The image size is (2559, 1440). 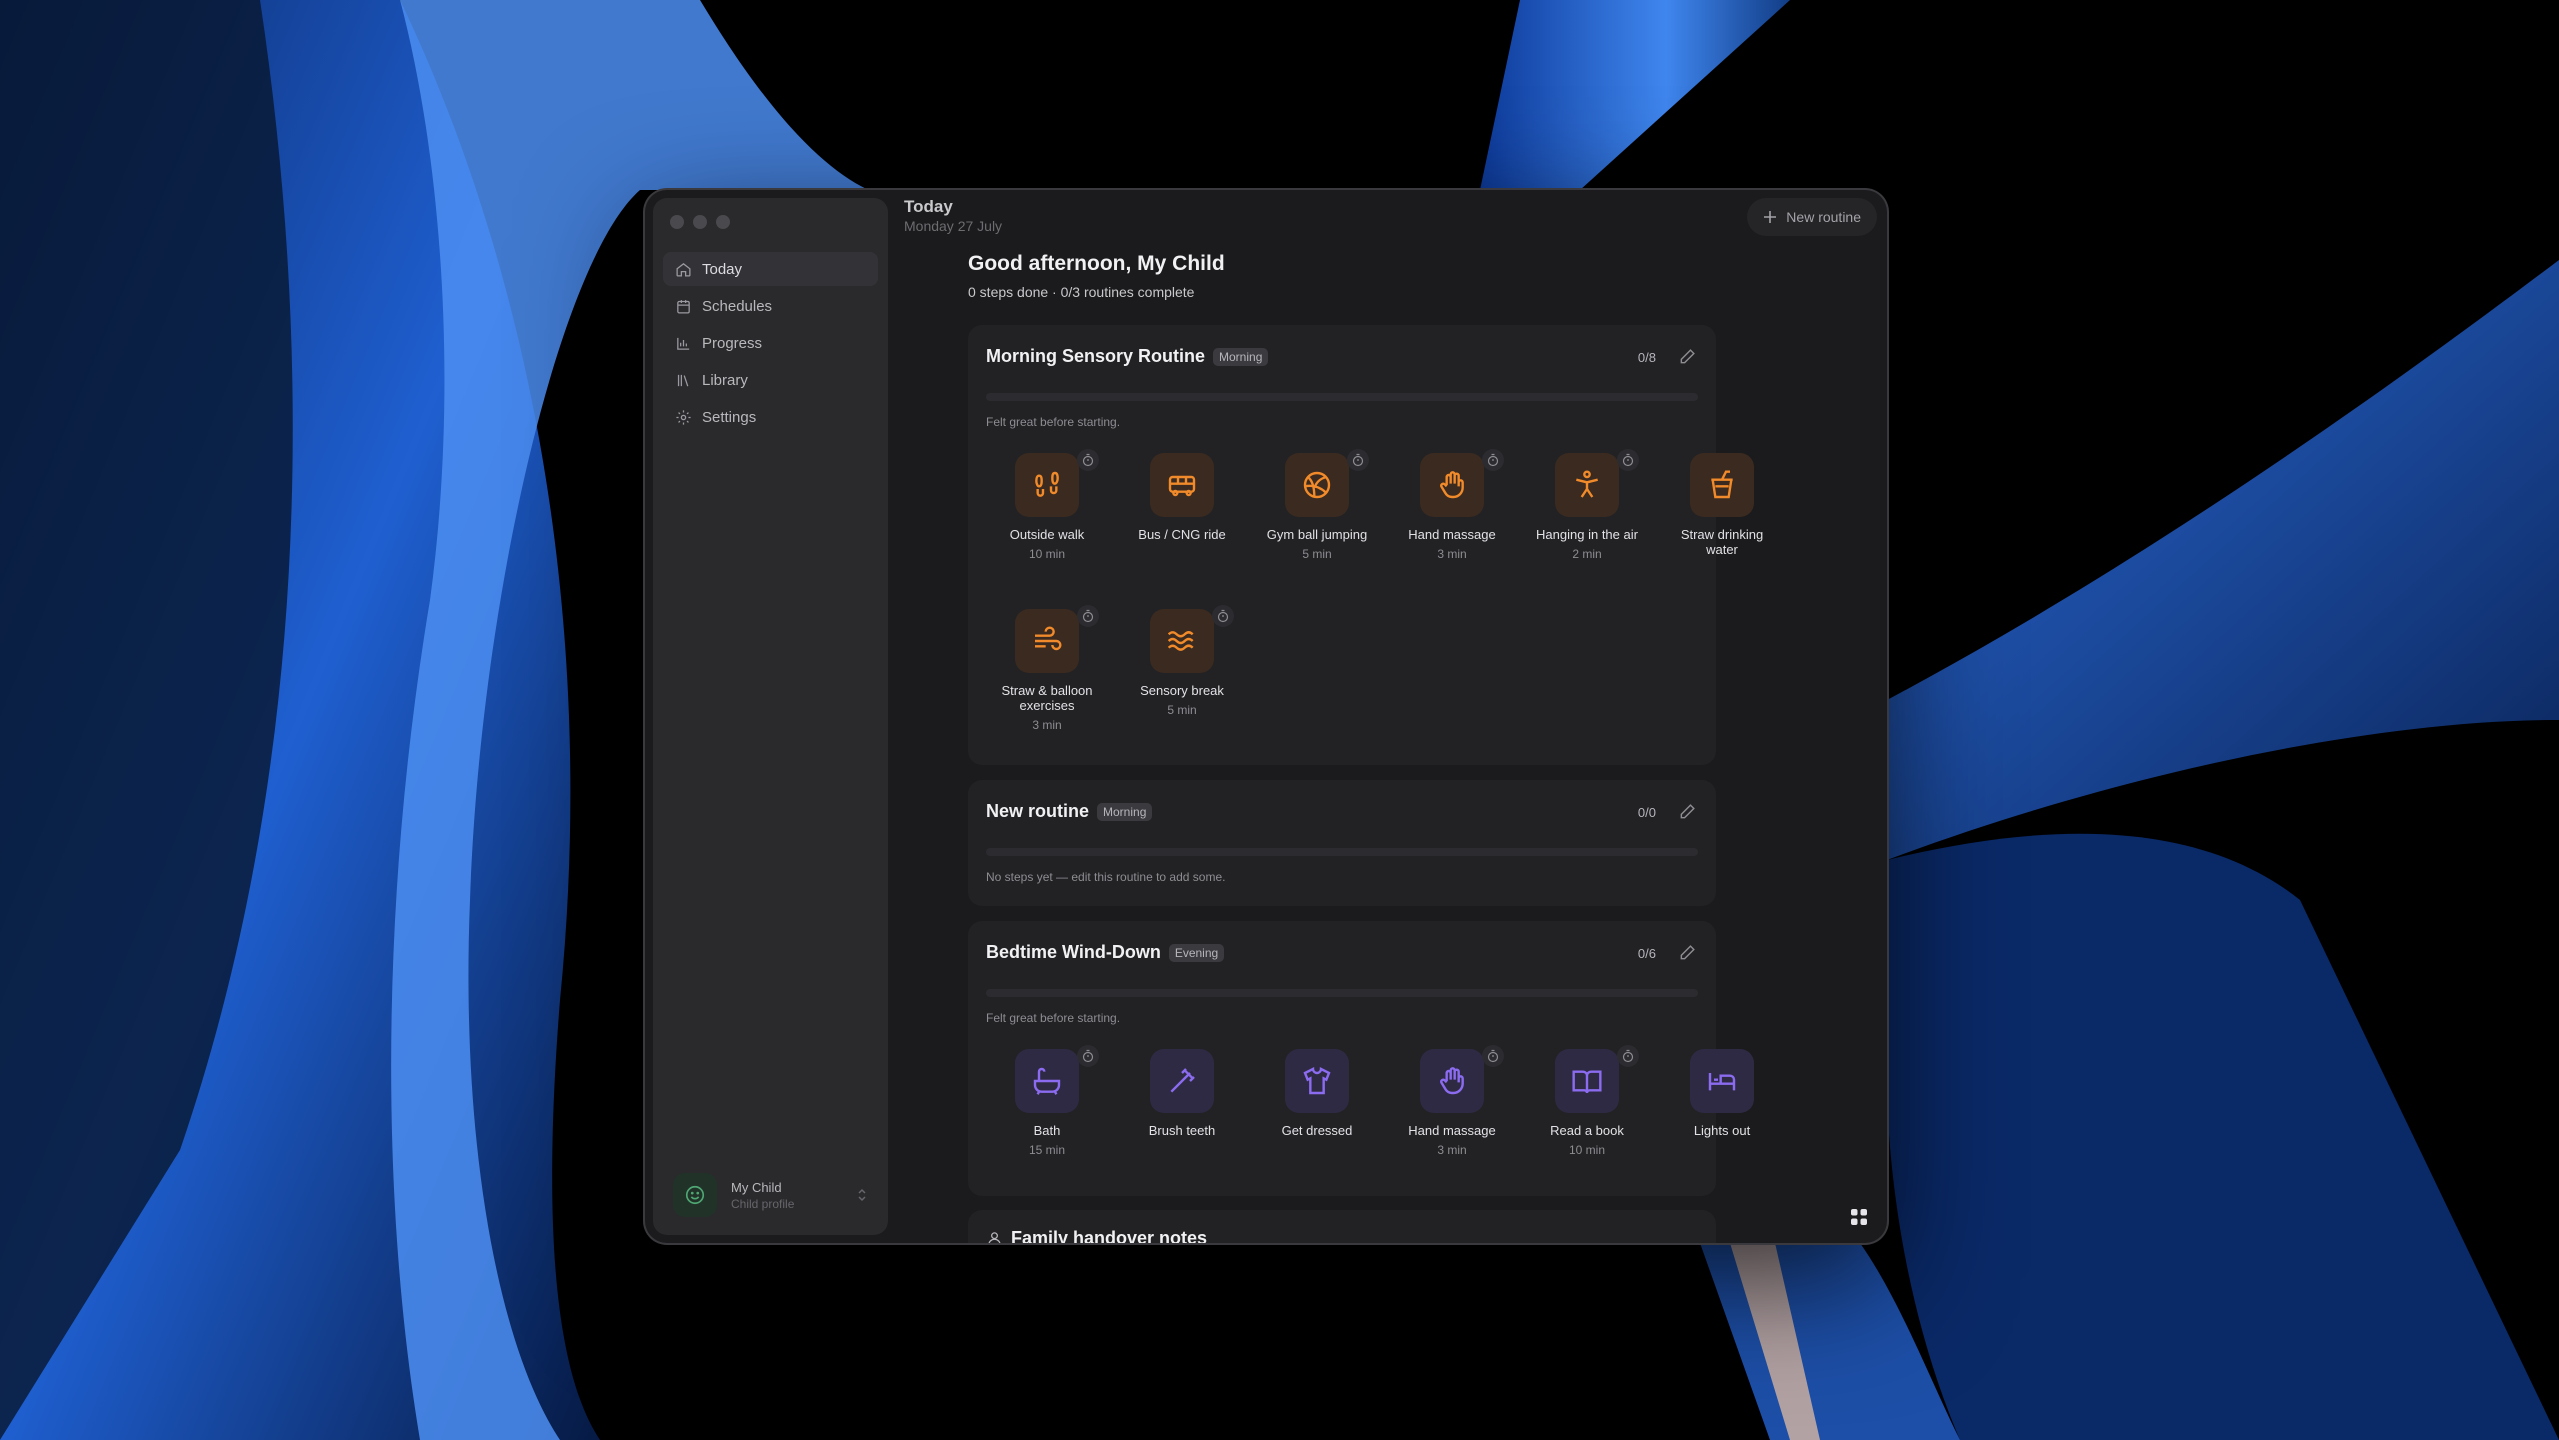 I want to click on greeting-title: Good afternoon, My Child, so click(x=1096, y=263).